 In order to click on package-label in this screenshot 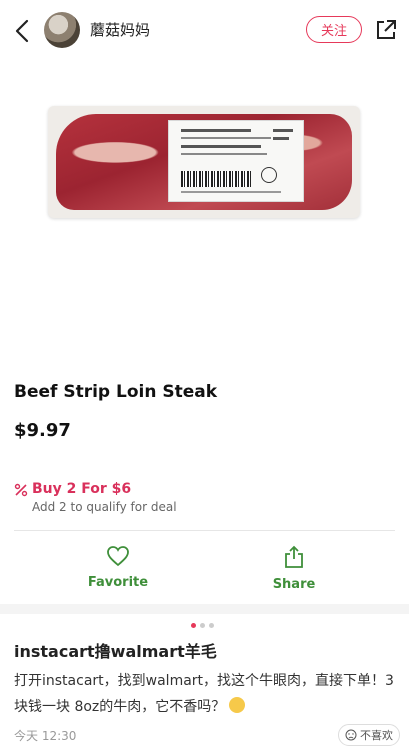, I will do `click(236, 161)`.